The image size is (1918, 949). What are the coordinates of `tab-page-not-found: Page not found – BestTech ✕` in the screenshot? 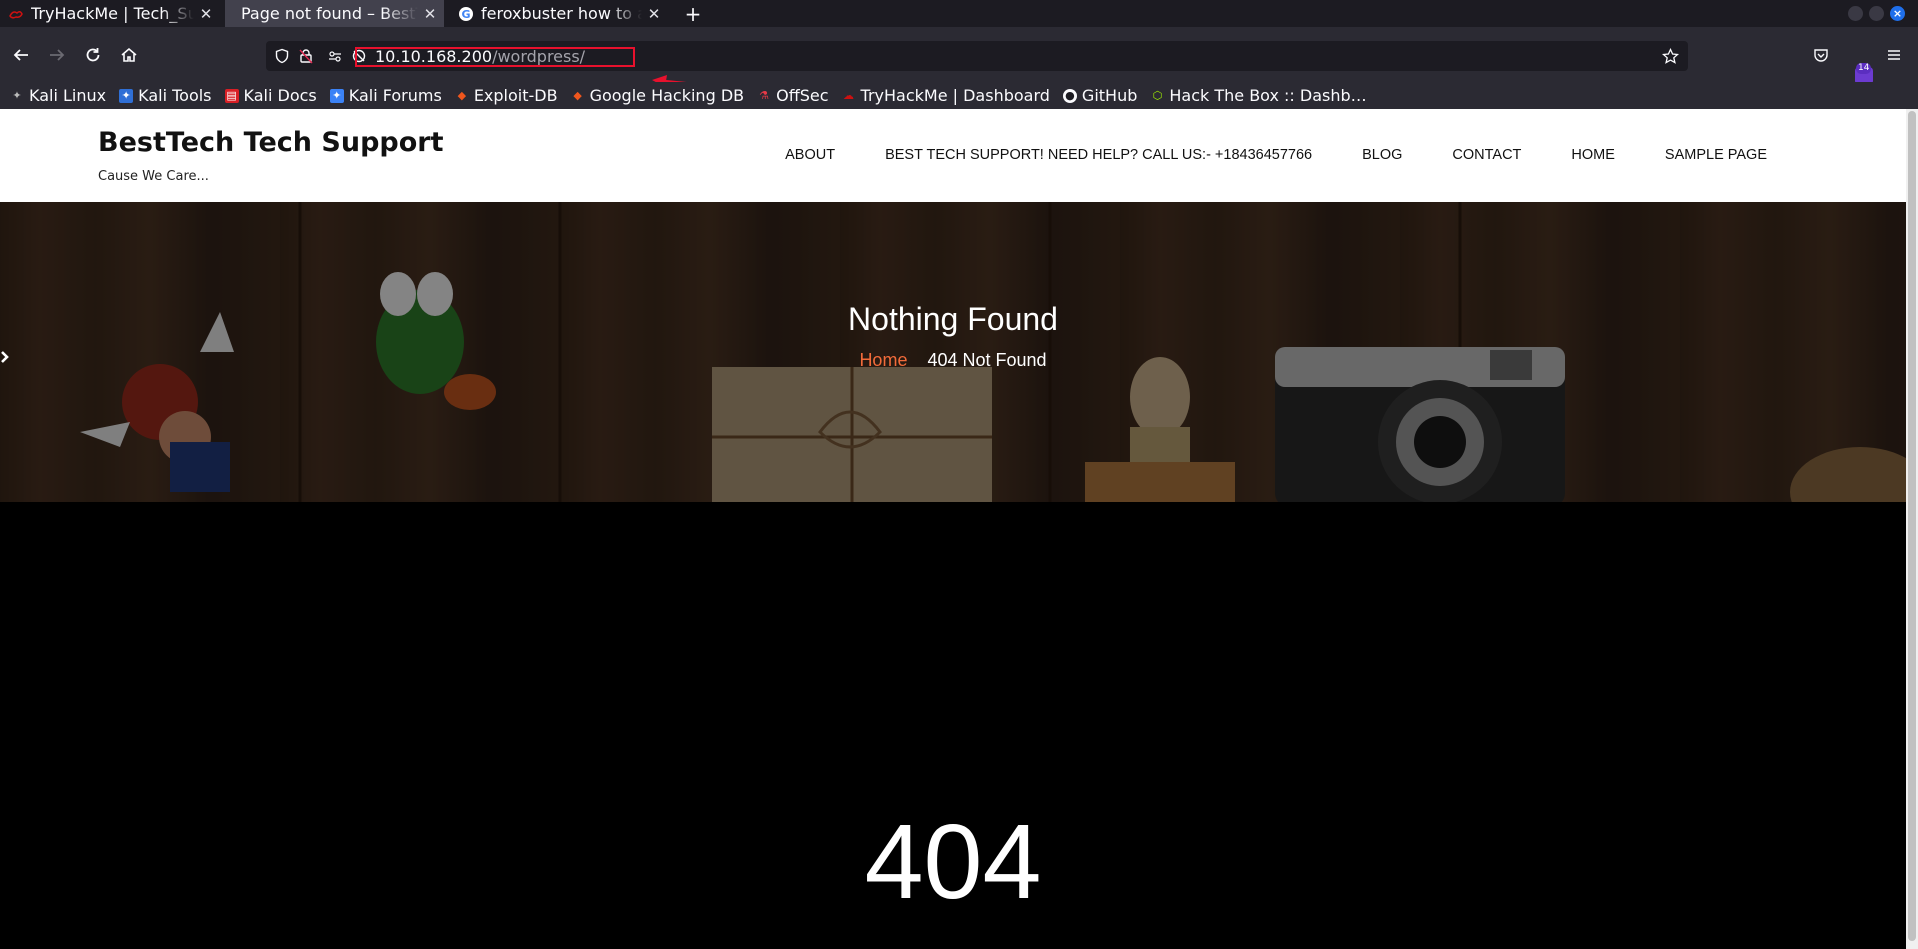 It's located at (334, 13).